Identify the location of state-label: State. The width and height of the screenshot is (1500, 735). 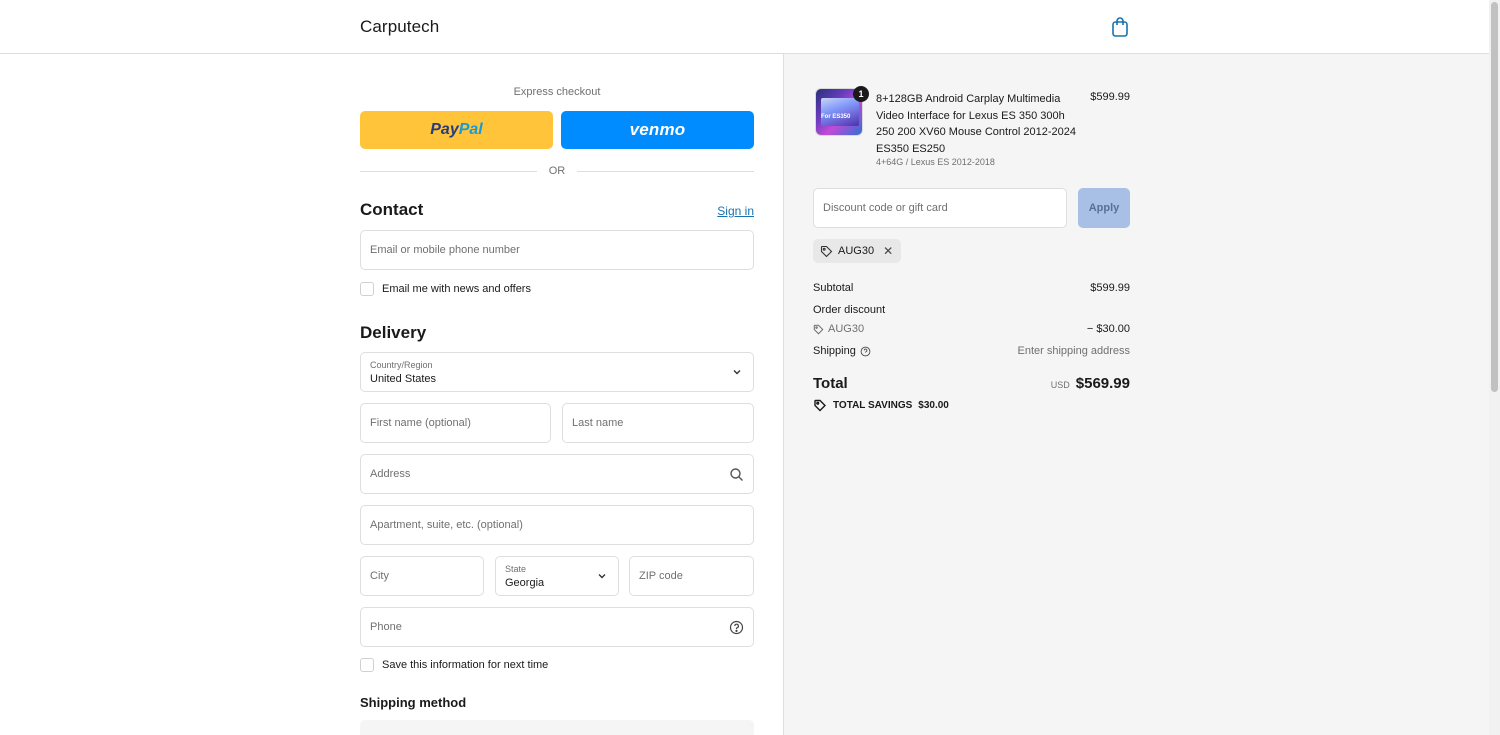
(516, 569).